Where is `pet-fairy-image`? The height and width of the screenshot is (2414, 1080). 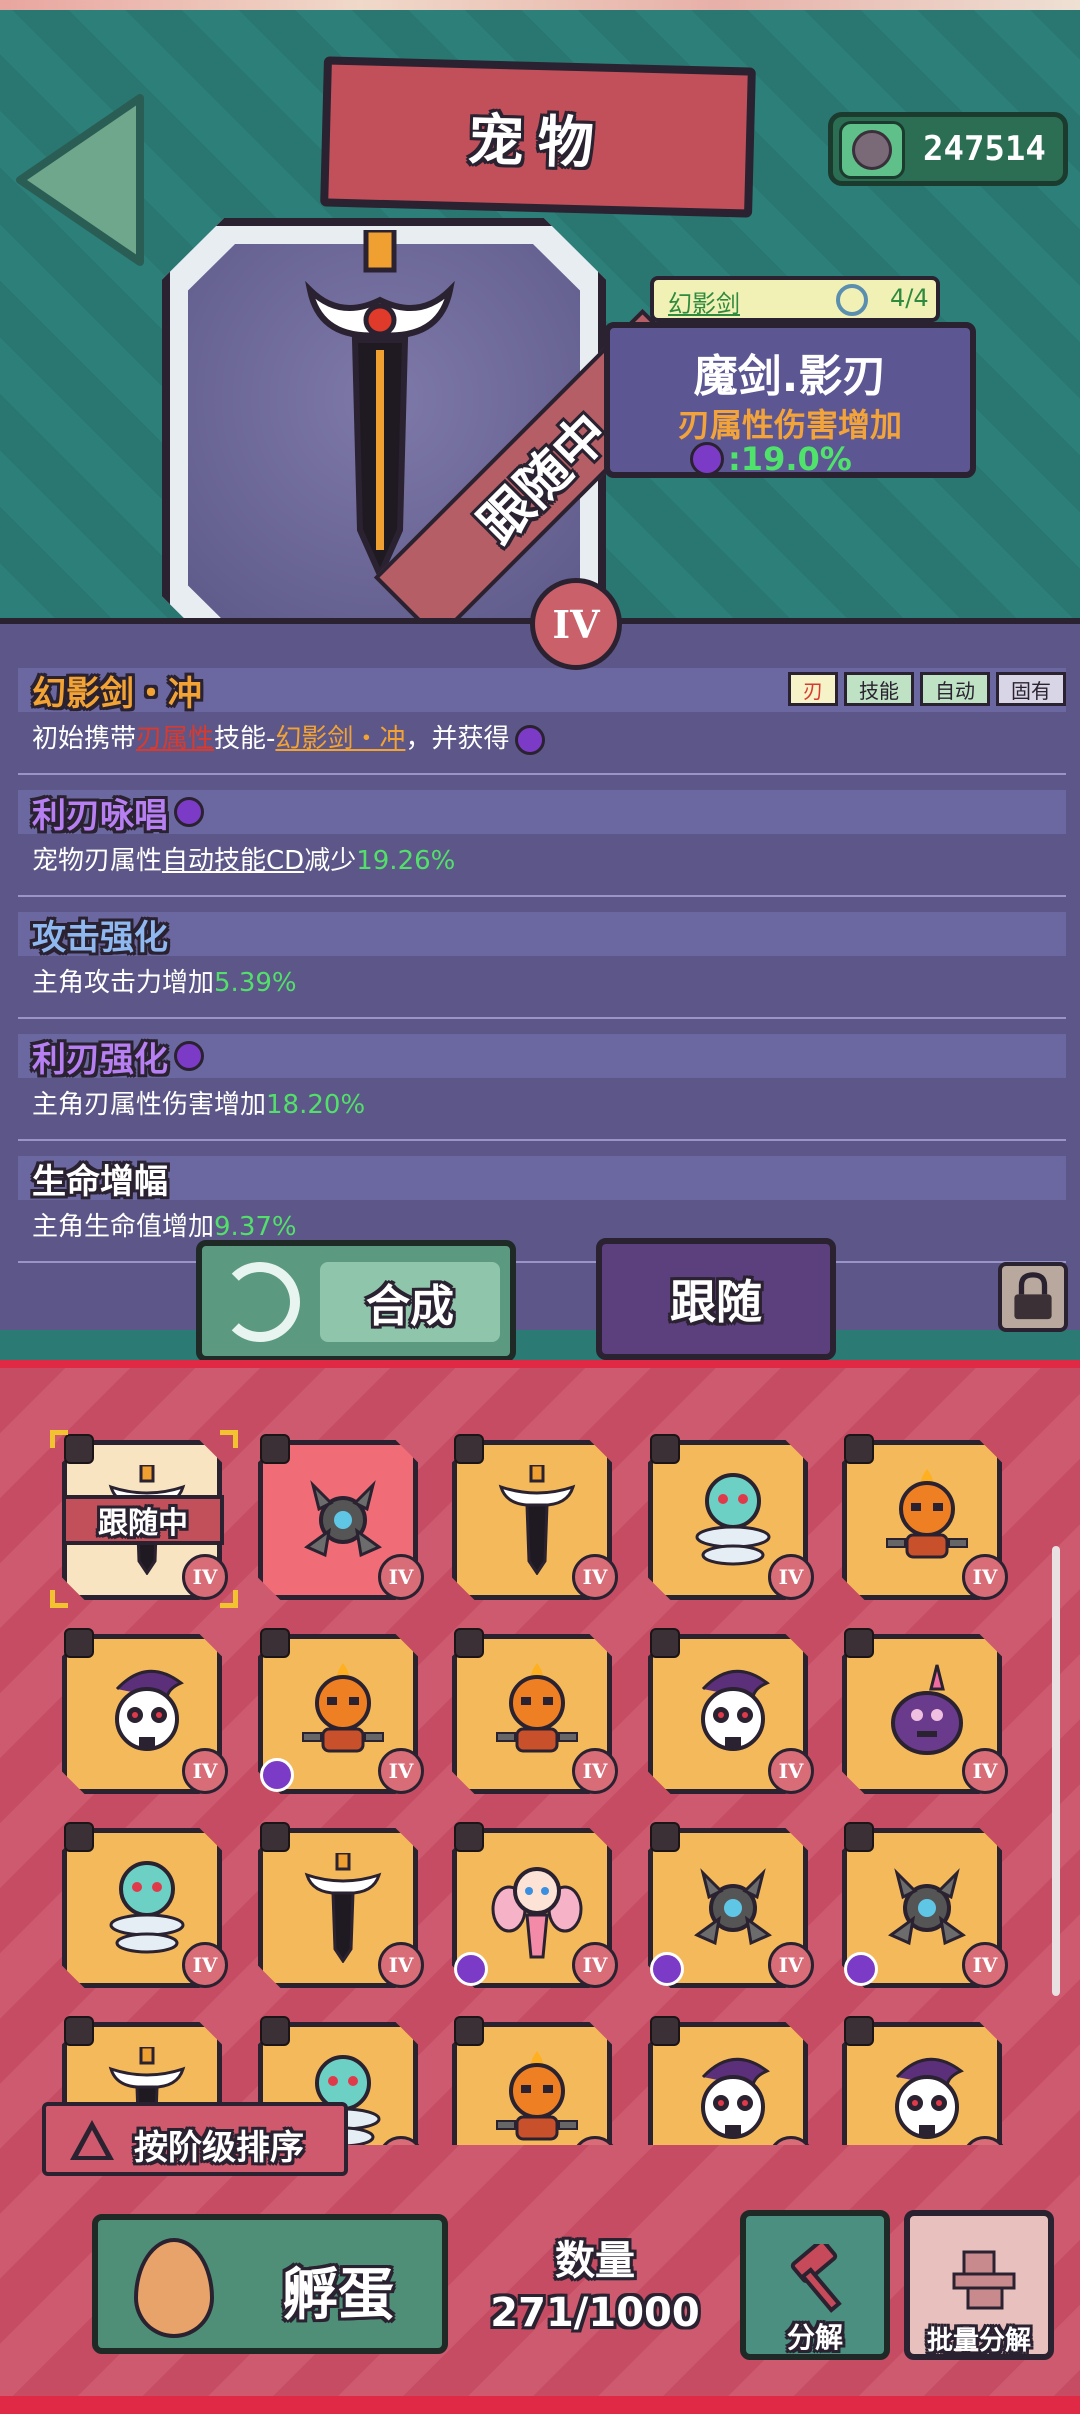 pet-fairy-image is located at coordinates (537, 1908).